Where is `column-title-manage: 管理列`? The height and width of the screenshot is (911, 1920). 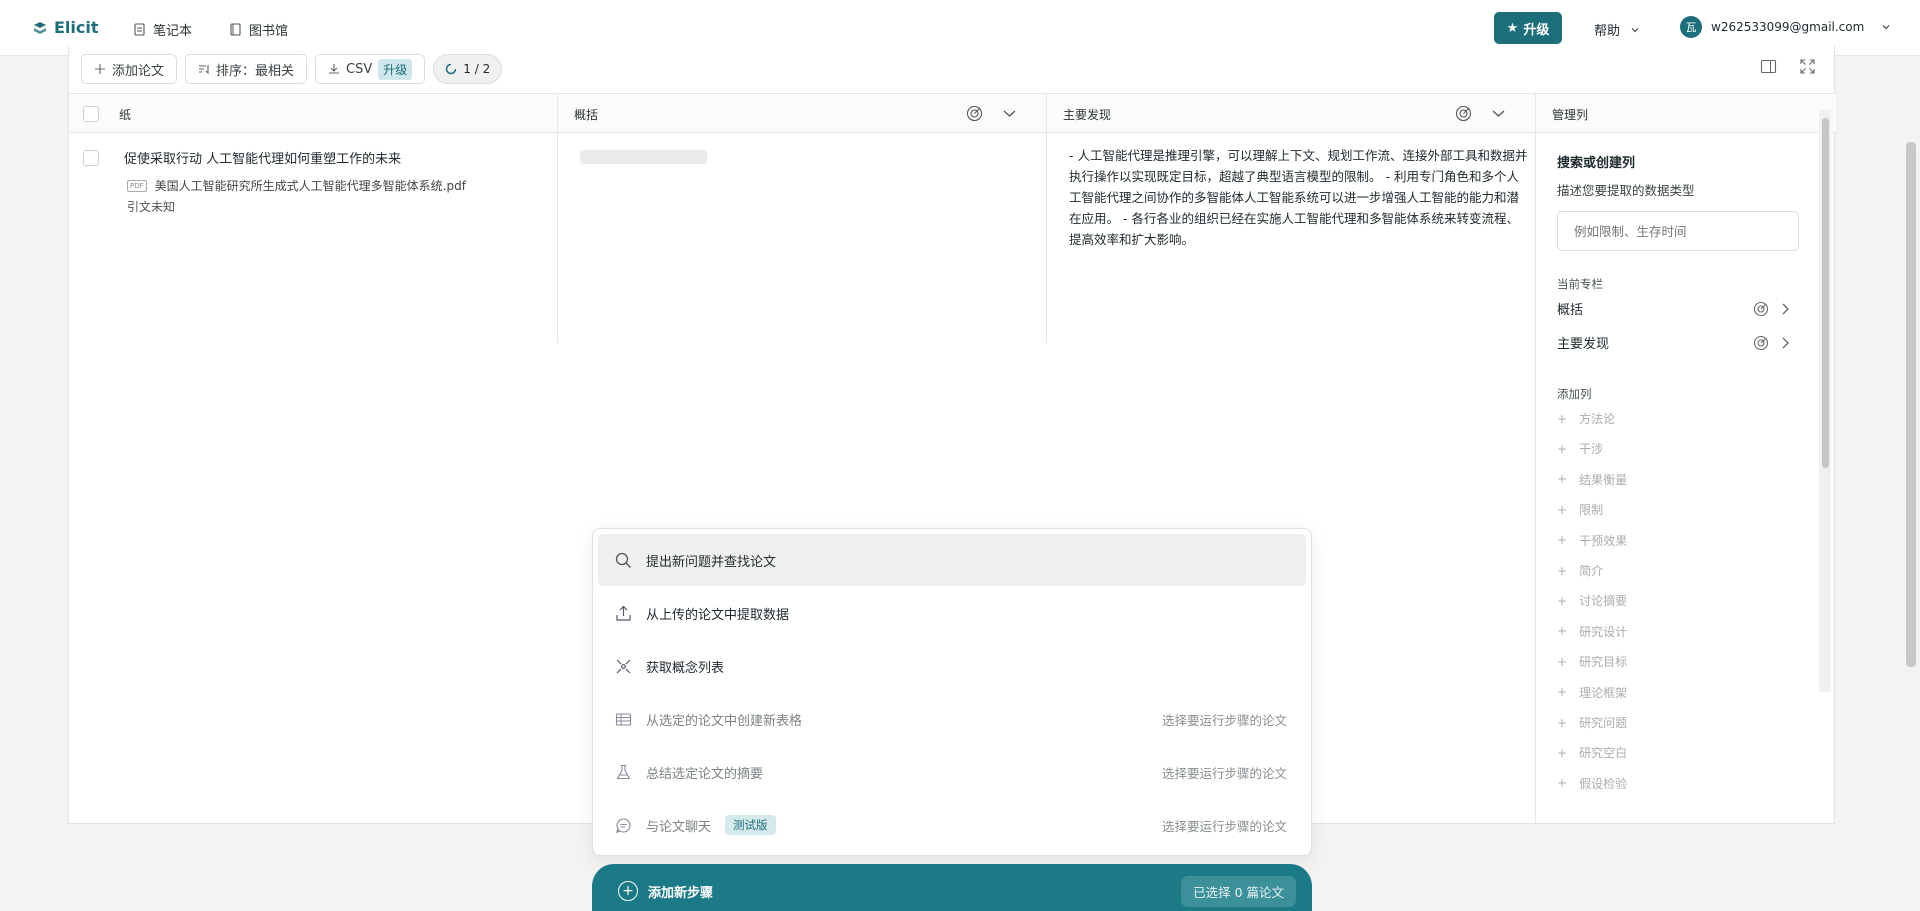 column-title-manage: 管理列 is located at coordinates (1570, 114).